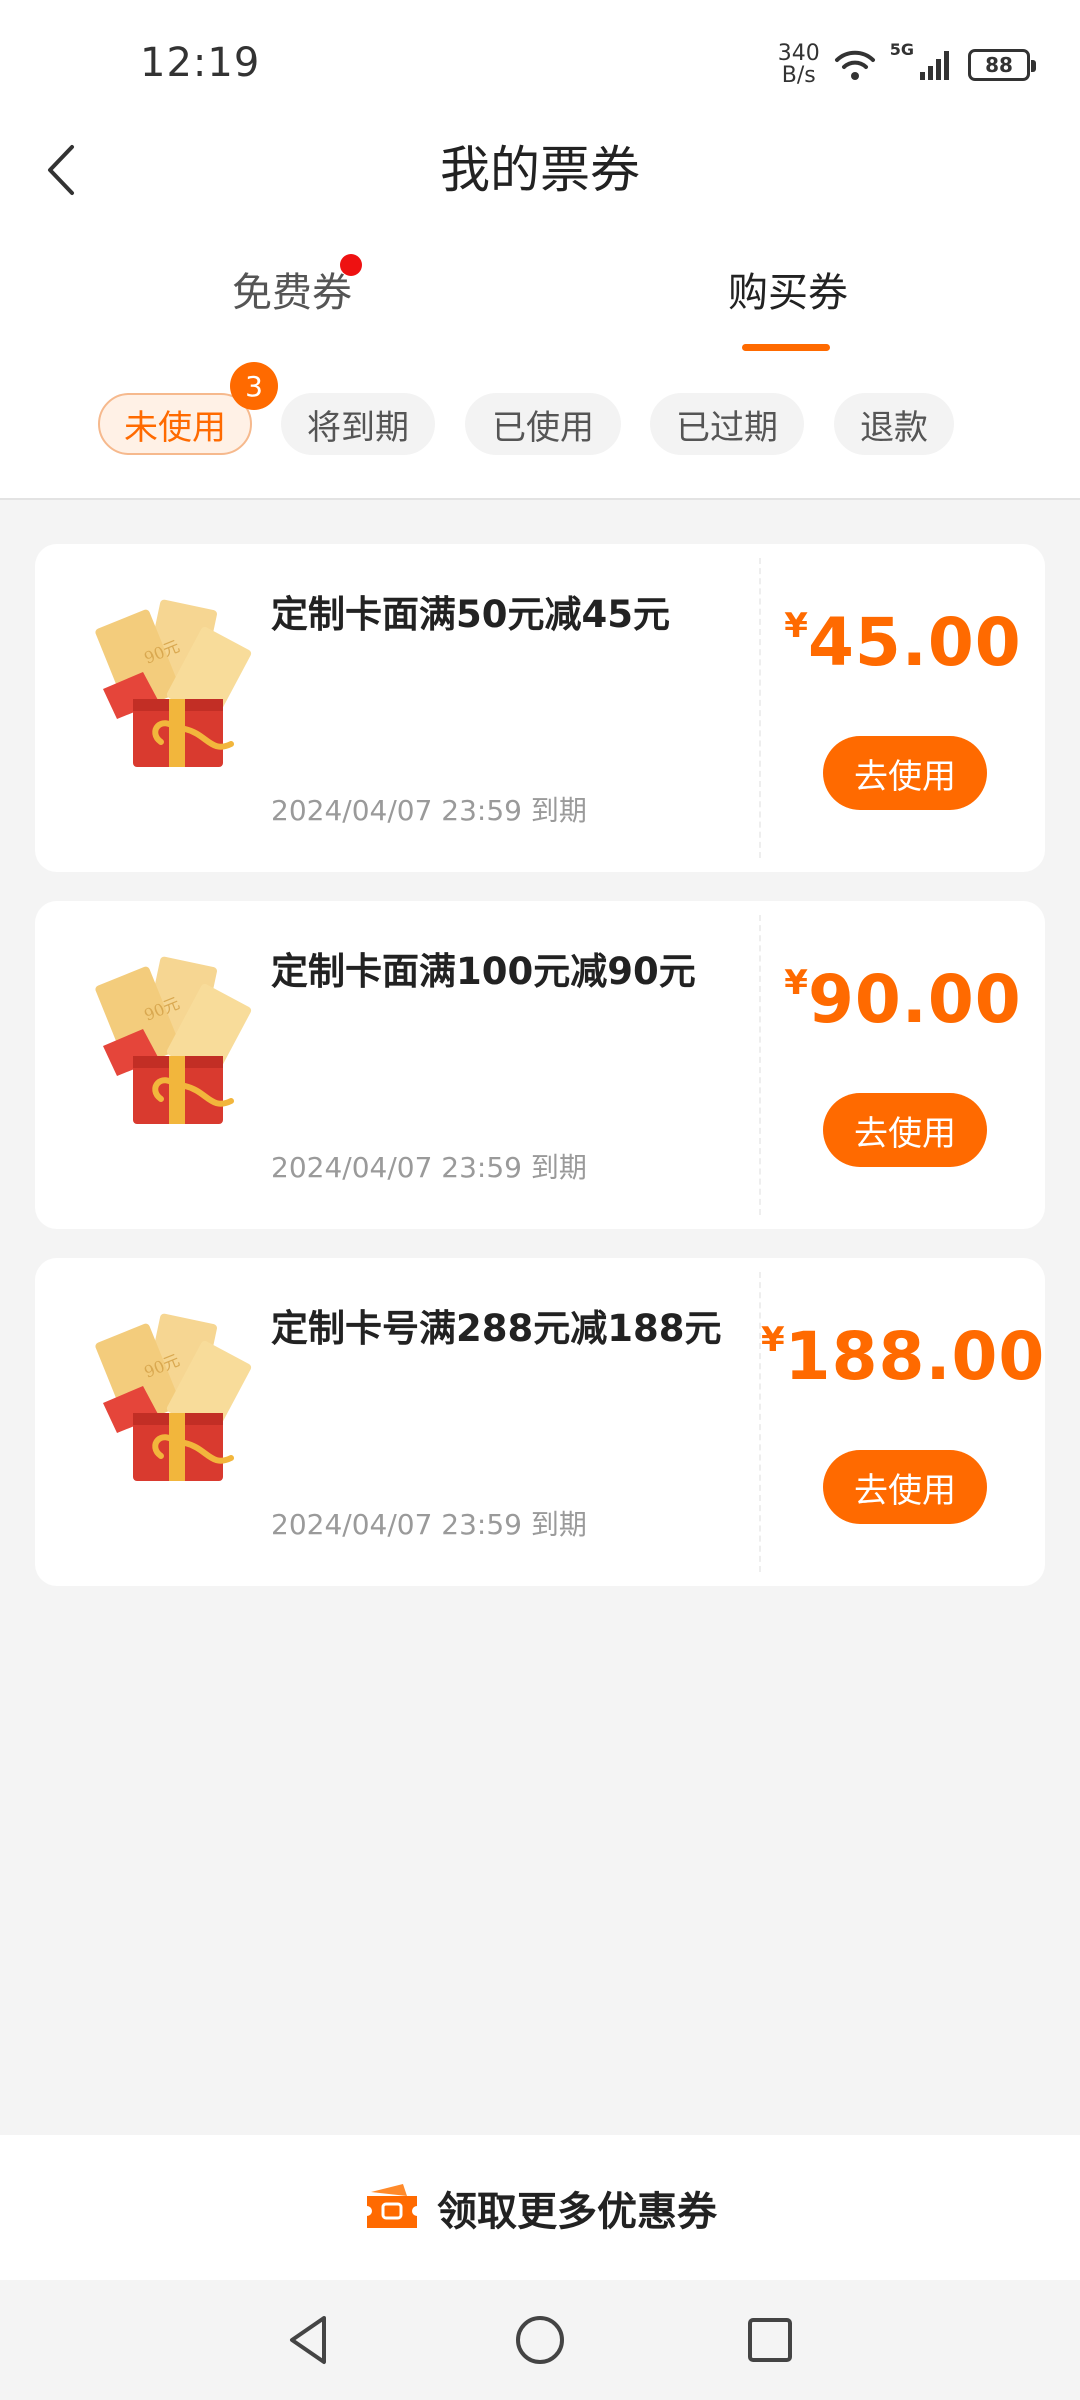  What do you see at coordinates (310, 2340) in the screenshot?
I see `back-triangle-icon` at bounding box center [310, 2340].